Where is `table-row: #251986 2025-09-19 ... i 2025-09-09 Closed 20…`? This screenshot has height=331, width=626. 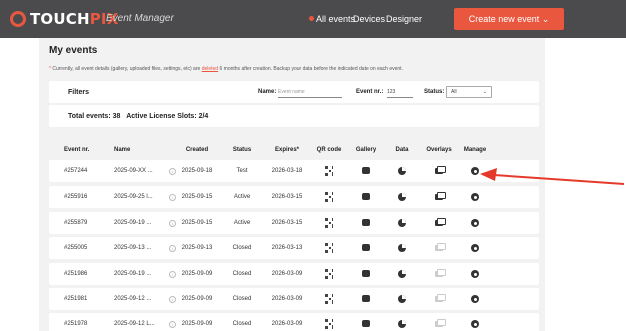 table-row: #251986 2025-09-19 ... i 2025-09-09 Closed 20… is located at coordinates (294, 274).